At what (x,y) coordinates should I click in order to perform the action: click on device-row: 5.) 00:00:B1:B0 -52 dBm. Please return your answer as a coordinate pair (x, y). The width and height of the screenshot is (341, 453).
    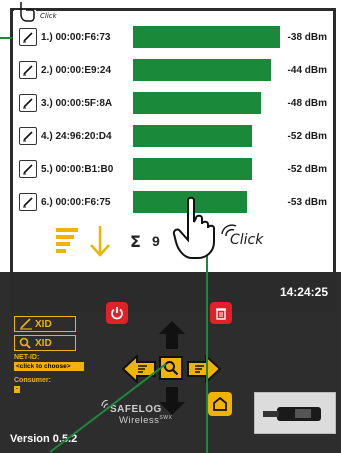
    Looking at the image, I should click on (176, 169).